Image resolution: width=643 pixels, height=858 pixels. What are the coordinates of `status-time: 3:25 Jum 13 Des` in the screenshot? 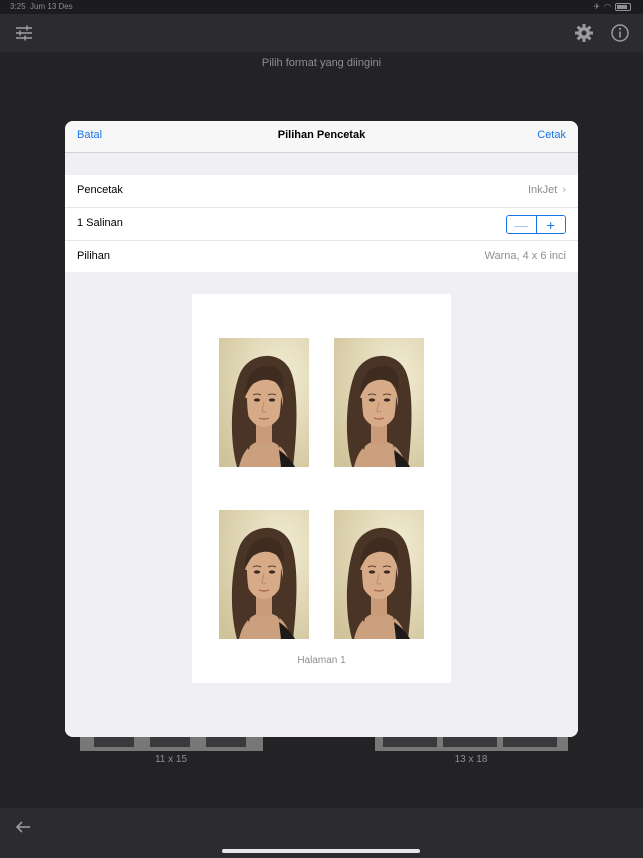 It's located at (41, 6).